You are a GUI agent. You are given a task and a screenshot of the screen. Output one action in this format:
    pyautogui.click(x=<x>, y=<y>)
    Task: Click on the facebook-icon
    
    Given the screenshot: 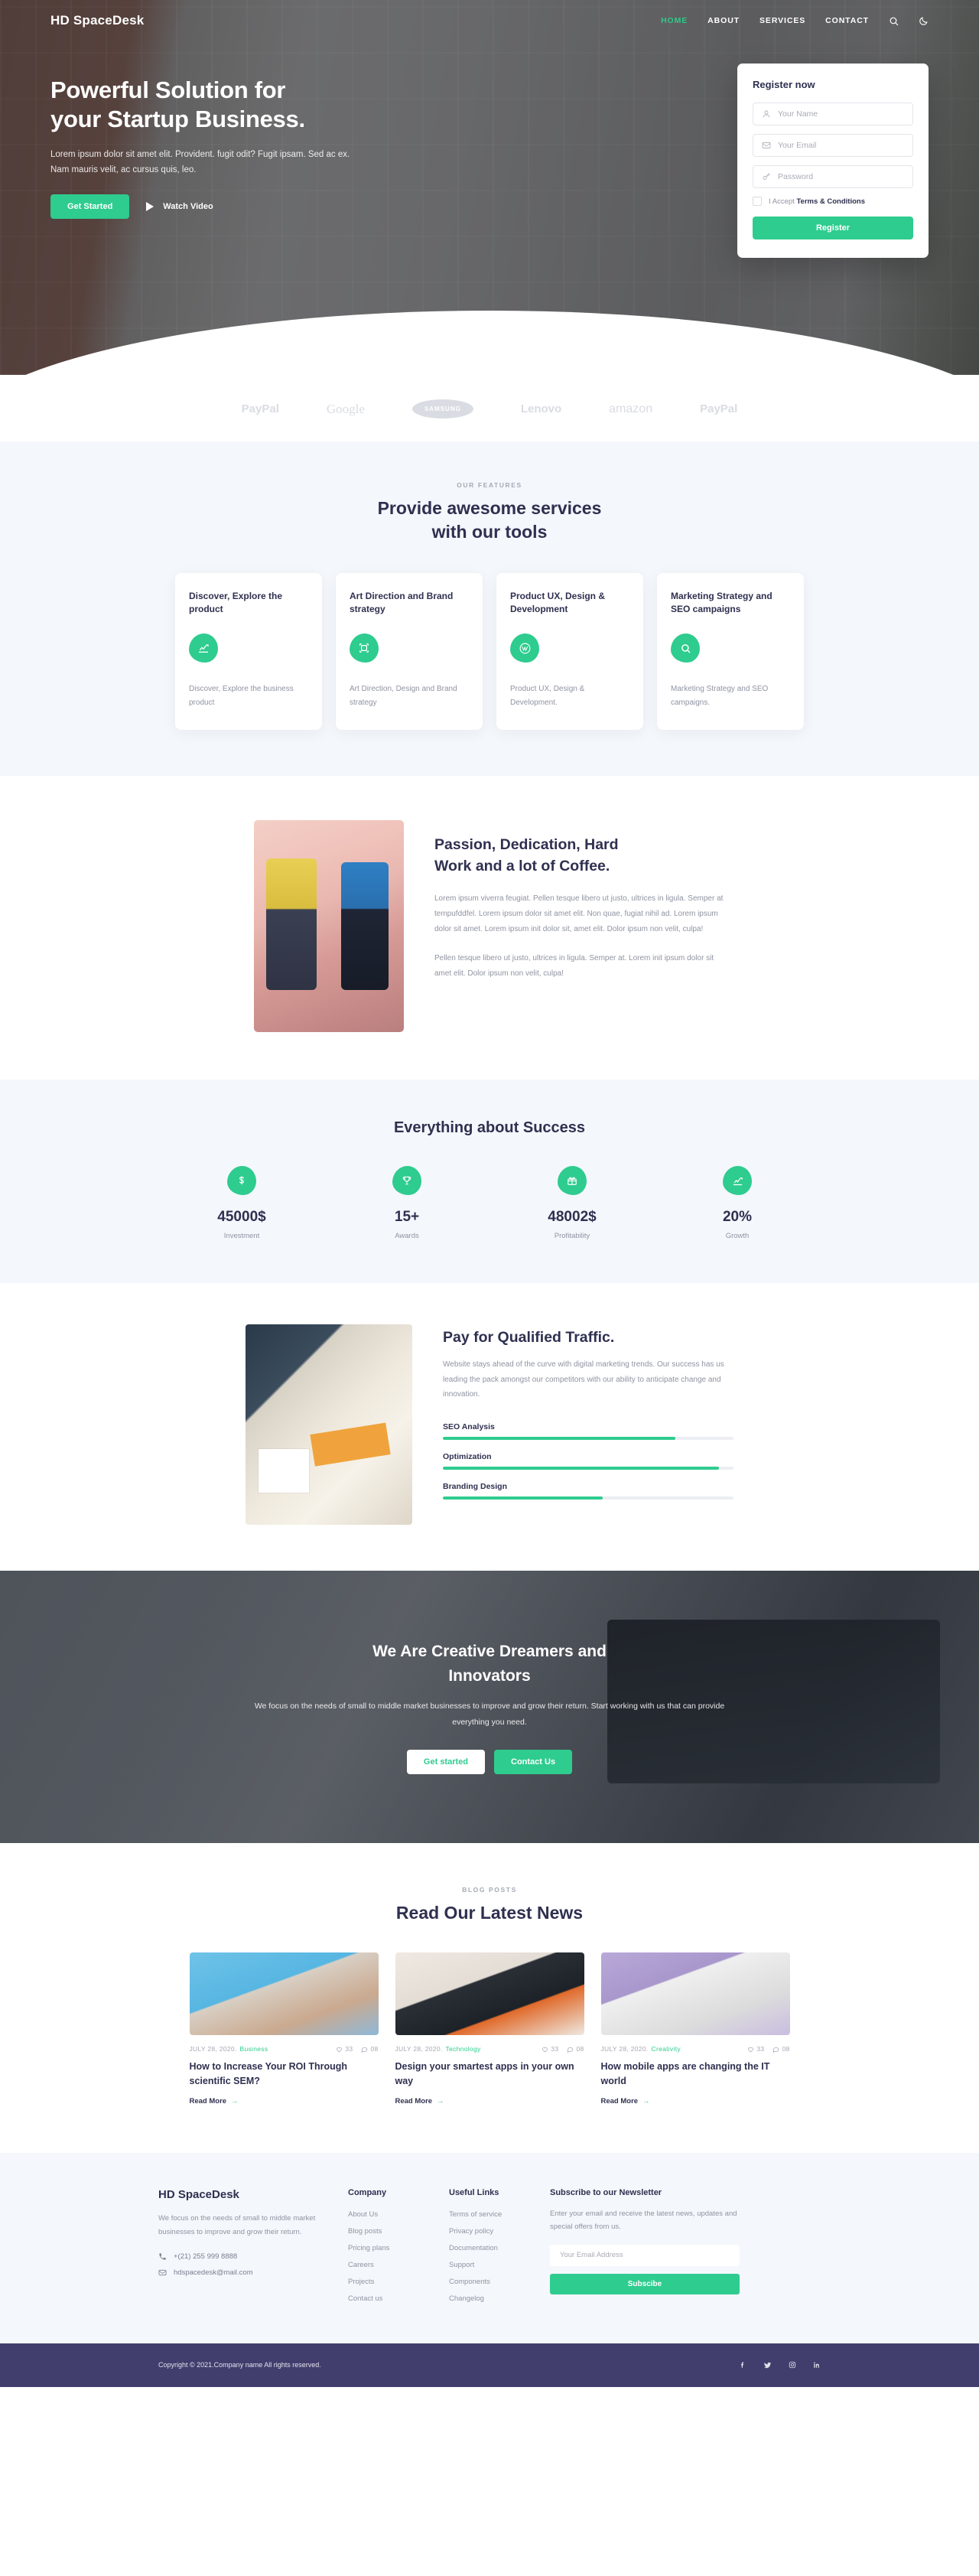 What is the action you would take?
    pyautogui.click(x=742, y=2365)
    